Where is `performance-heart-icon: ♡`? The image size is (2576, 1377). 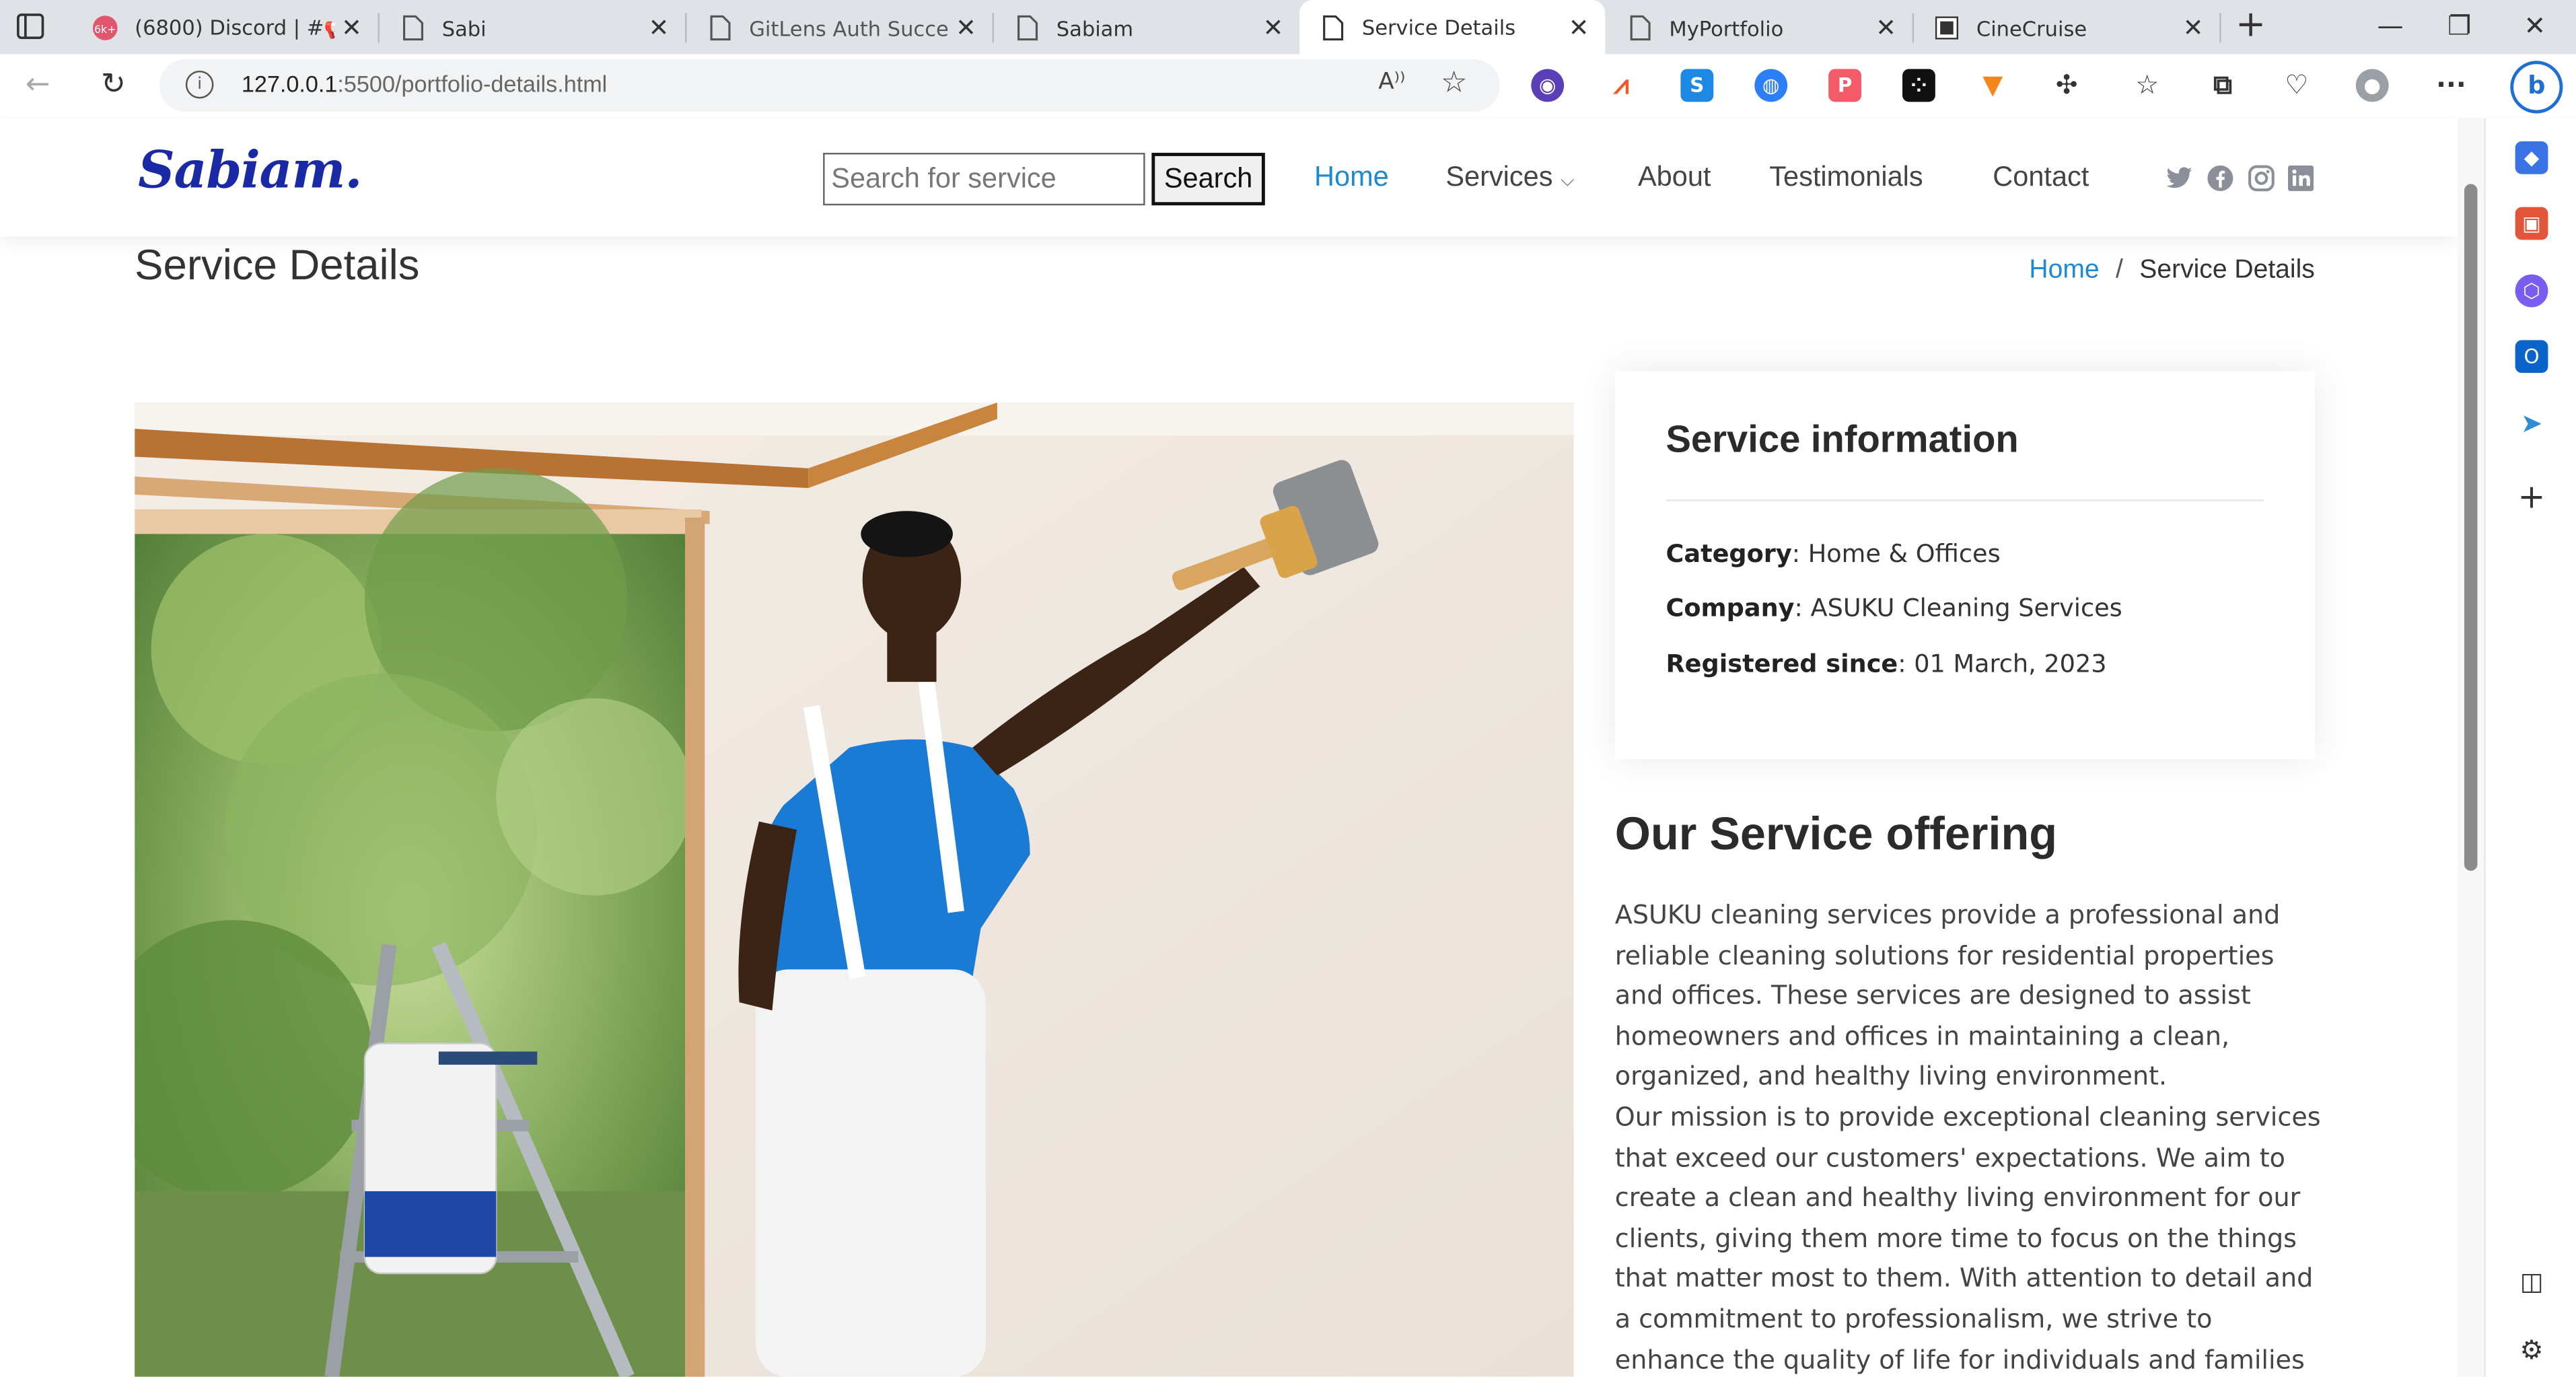
performance-heart-icon: ♡ is located at coordinates (2297, 85).